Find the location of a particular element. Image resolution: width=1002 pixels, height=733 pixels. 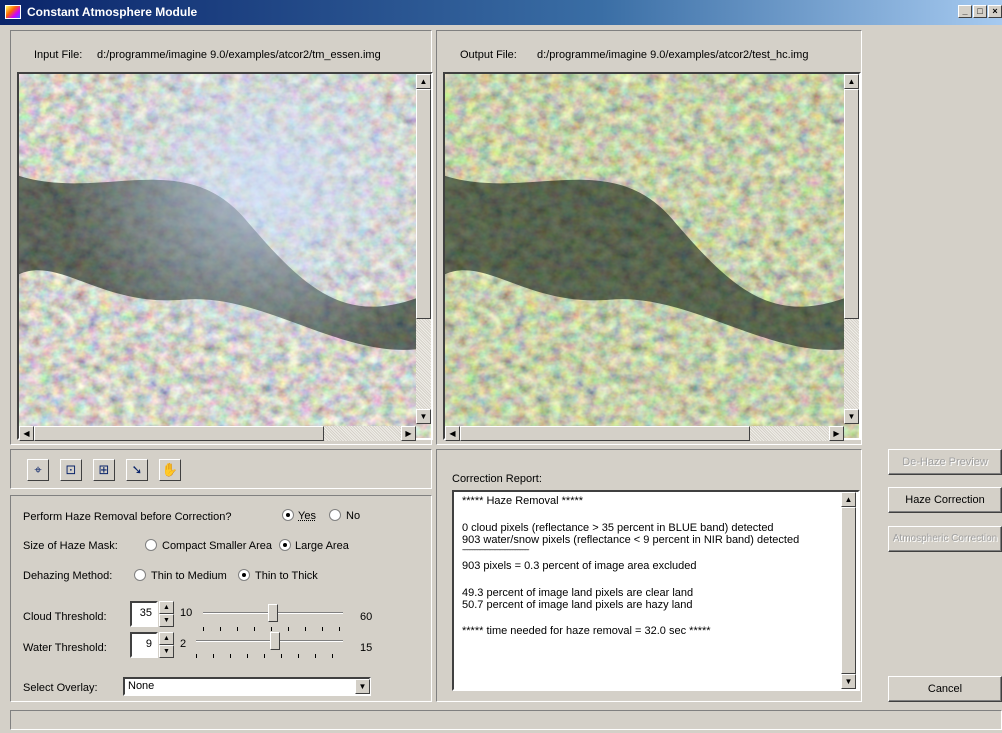

app-logo-icon is located at coordinates (13, 12).